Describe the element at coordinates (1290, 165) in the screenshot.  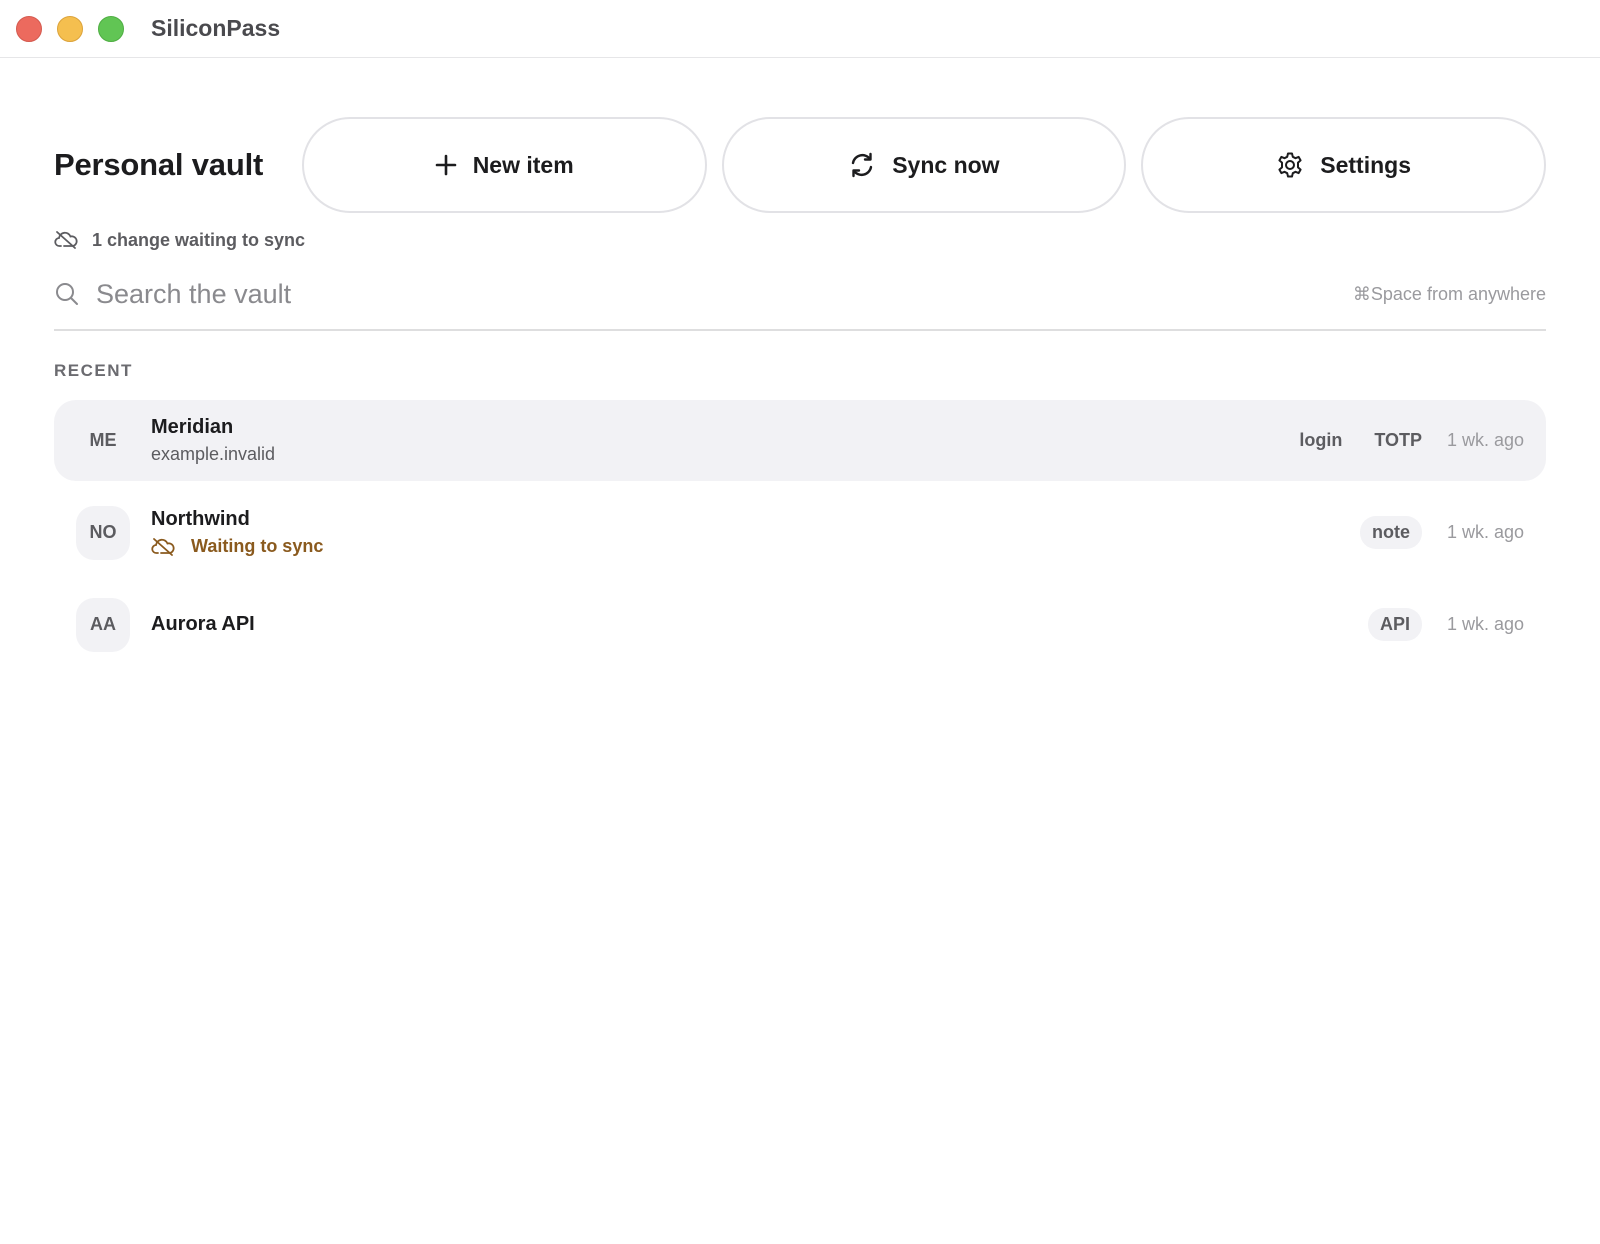
I see `gear-icon` at that location.